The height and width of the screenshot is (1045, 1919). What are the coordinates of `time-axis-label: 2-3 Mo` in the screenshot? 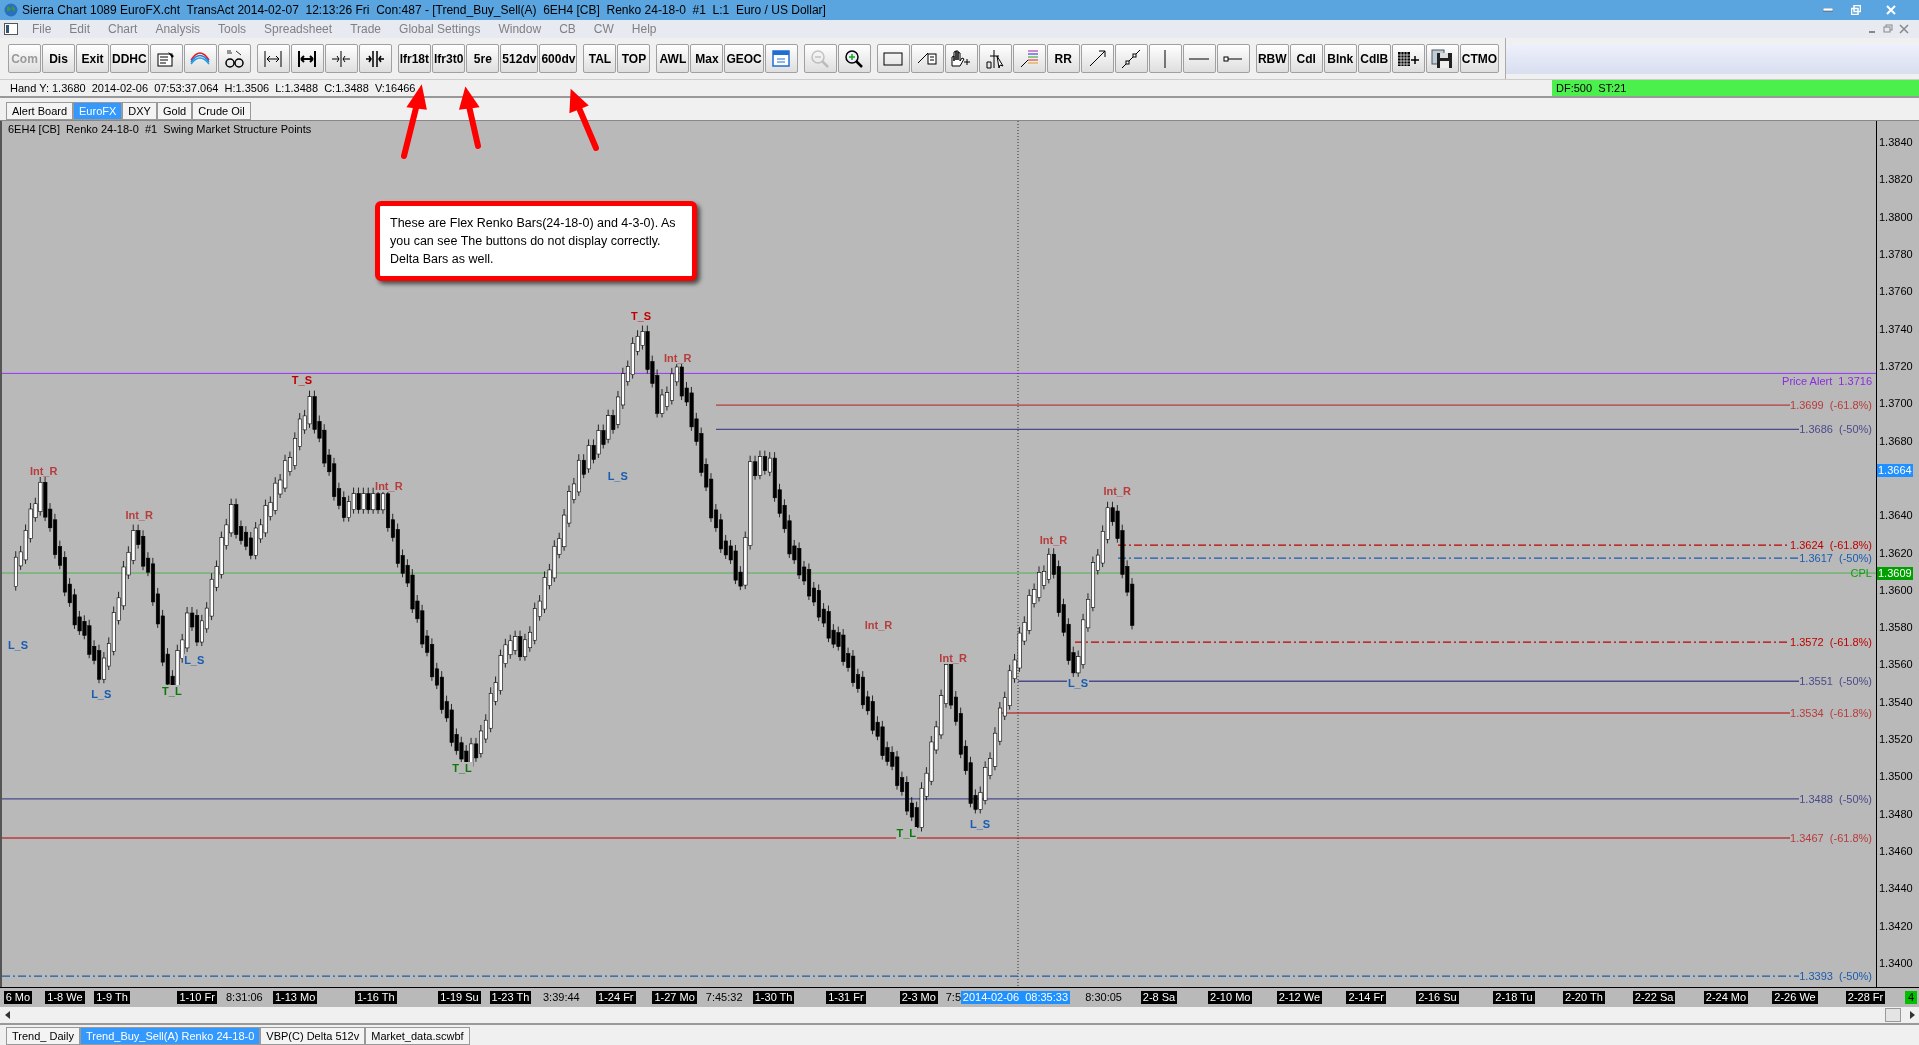 It's located at (918, 997).